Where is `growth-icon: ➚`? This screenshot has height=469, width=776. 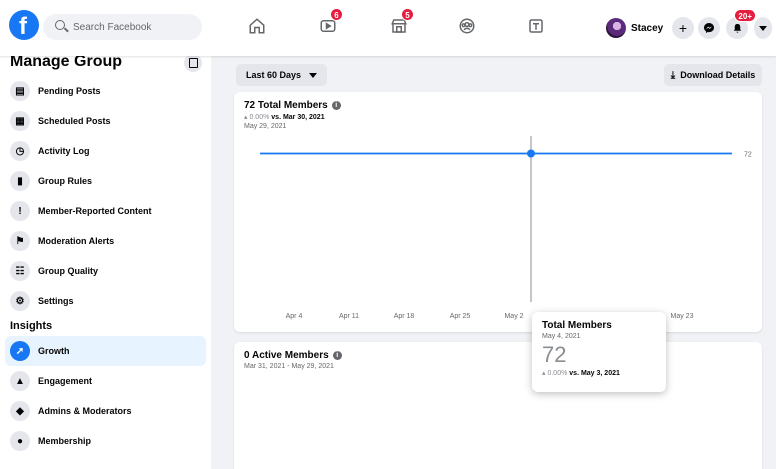
growth-icon: ➚ is located at coordinates (20, 351).